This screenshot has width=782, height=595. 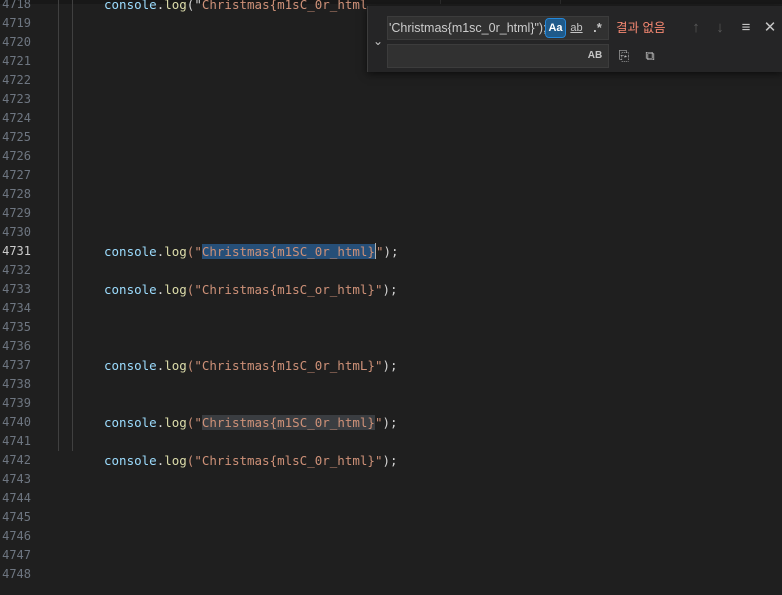 What do you see at coordinates (391, 232) in the screenshot?
I see `code-line: 4730` at bounding box center [391, 232].